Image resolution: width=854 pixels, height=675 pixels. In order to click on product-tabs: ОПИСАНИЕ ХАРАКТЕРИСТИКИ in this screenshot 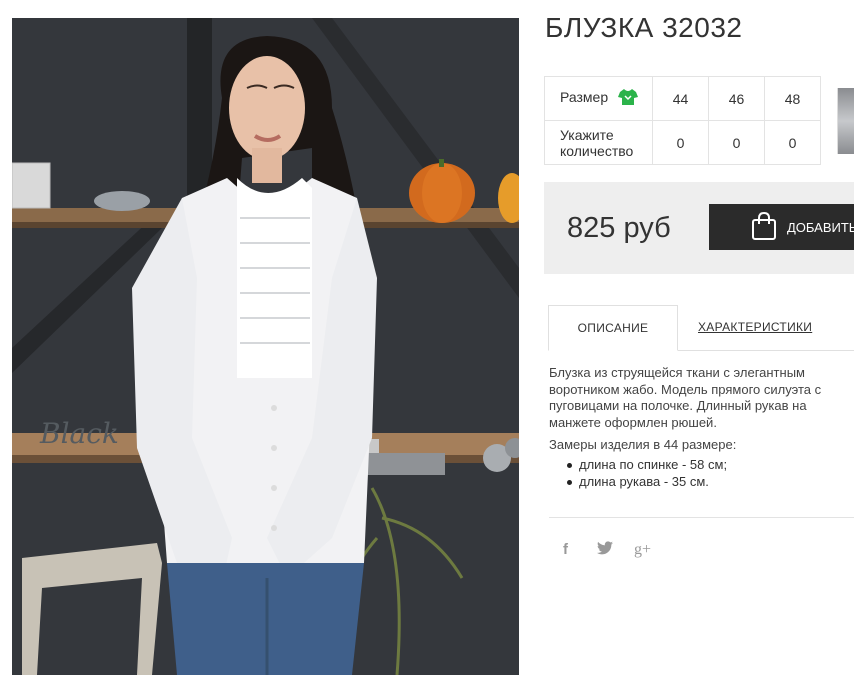, I will do `click(701, 328)`.